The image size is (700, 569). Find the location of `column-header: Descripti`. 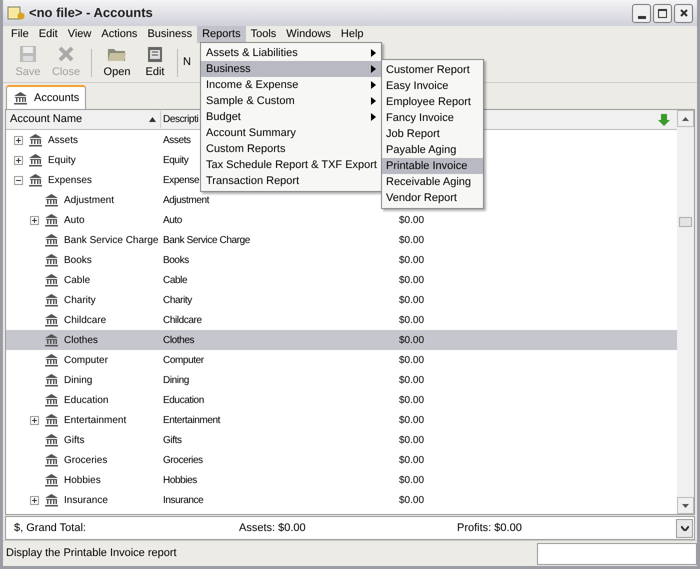

column-header: Descripti is located at coordinates (180, 120).